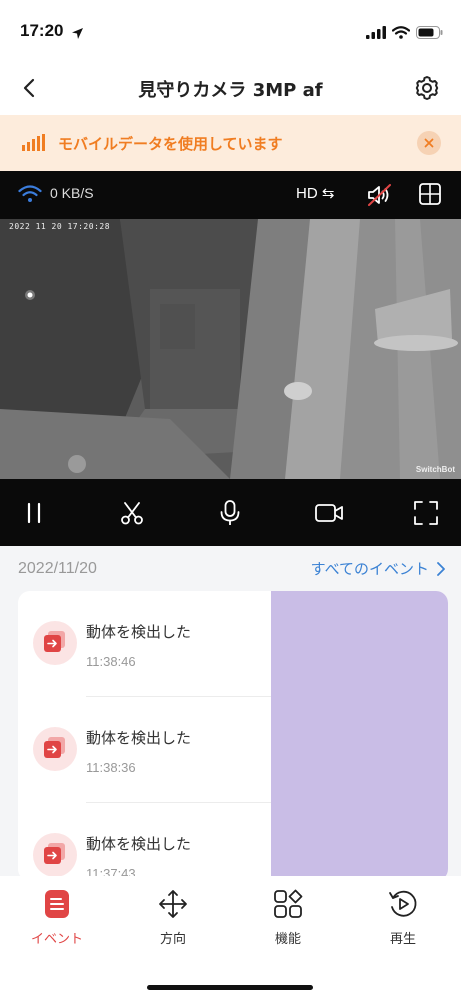 This screenshot has height=1000, width=461. I want to click on page-title: 見守りカメラ 3MP af, so click(230, 90).